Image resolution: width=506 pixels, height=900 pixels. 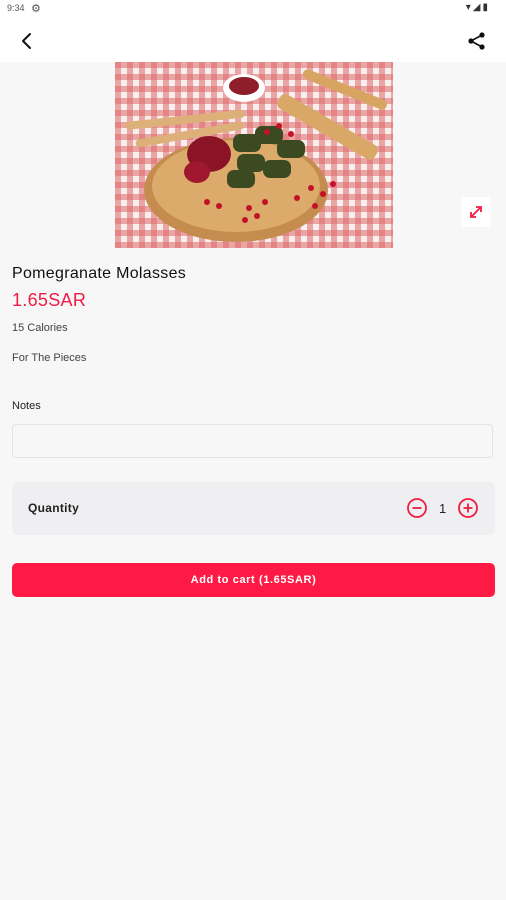 I want to click on notes-label: Notes, so click(x=26, y=406).